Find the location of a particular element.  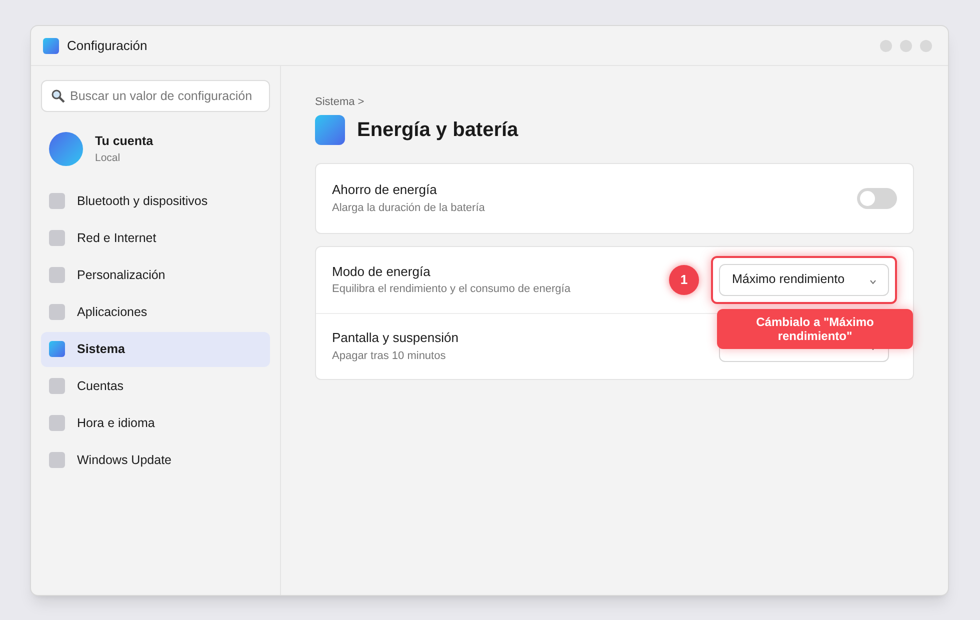

app-icon is located at coordinates (51, 46).